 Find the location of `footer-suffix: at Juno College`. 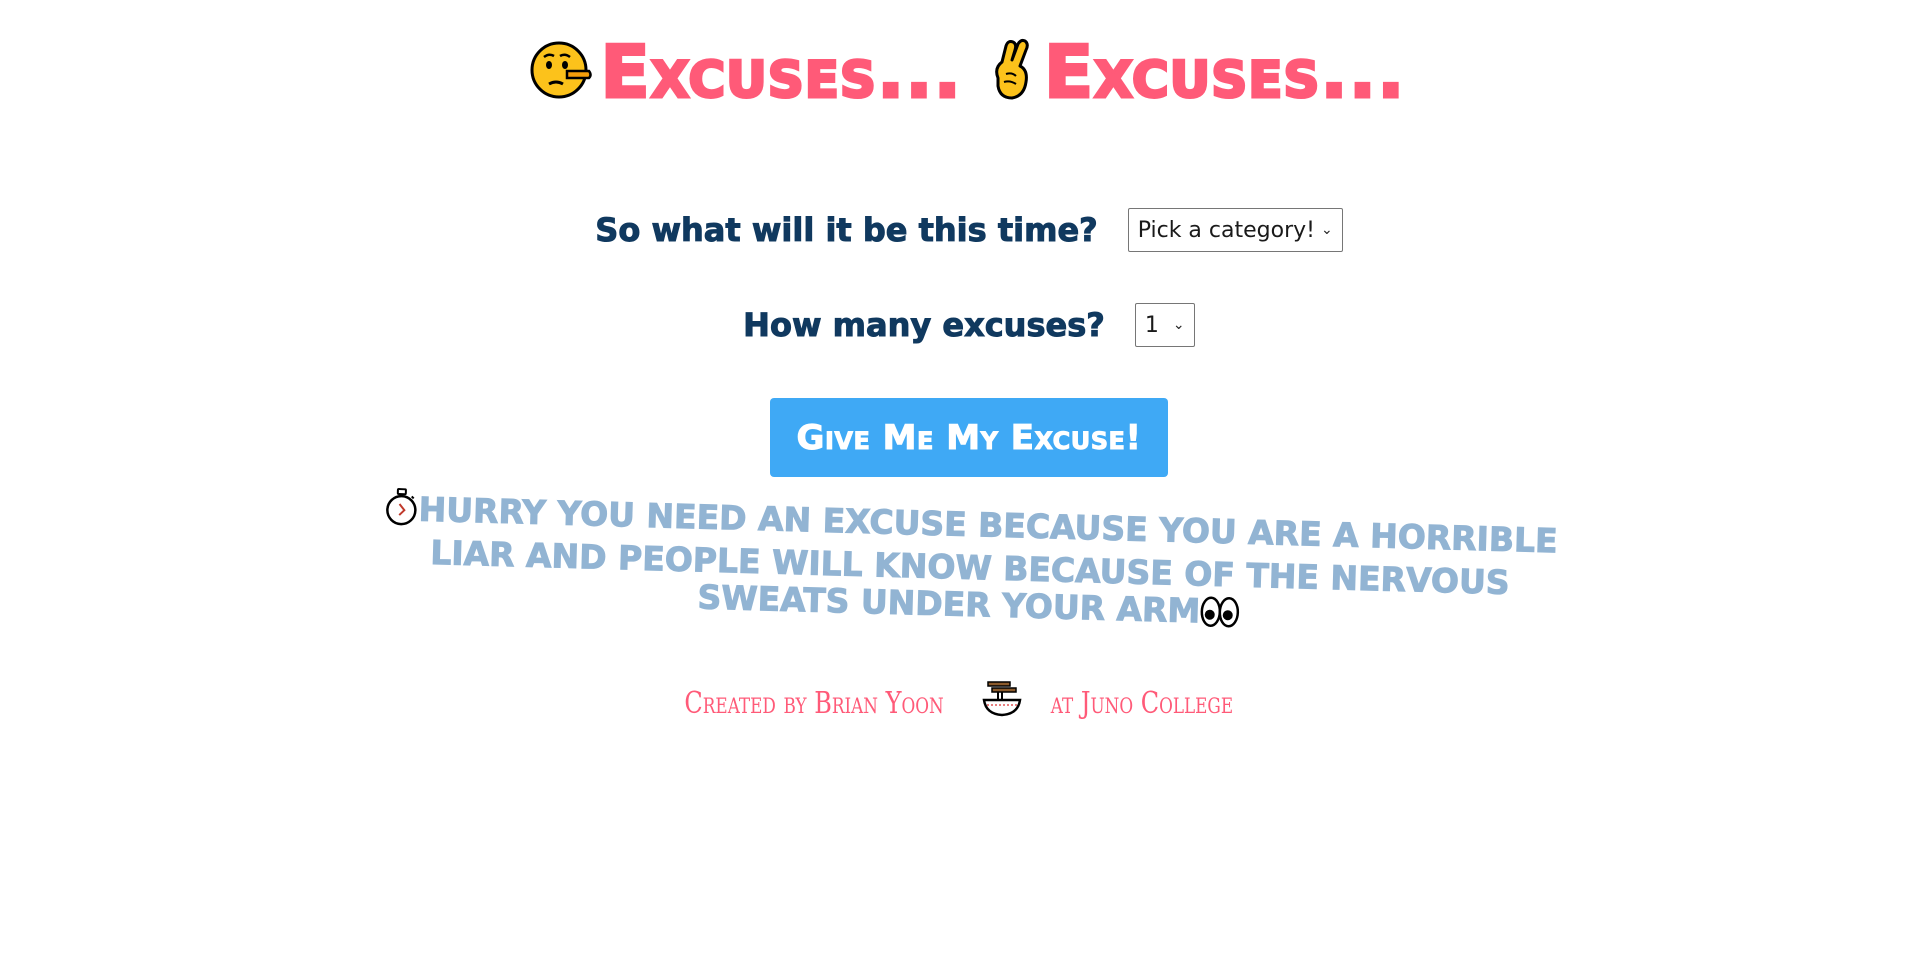

footer-suffix: at Juno College is located at coordinates (1142, 703).